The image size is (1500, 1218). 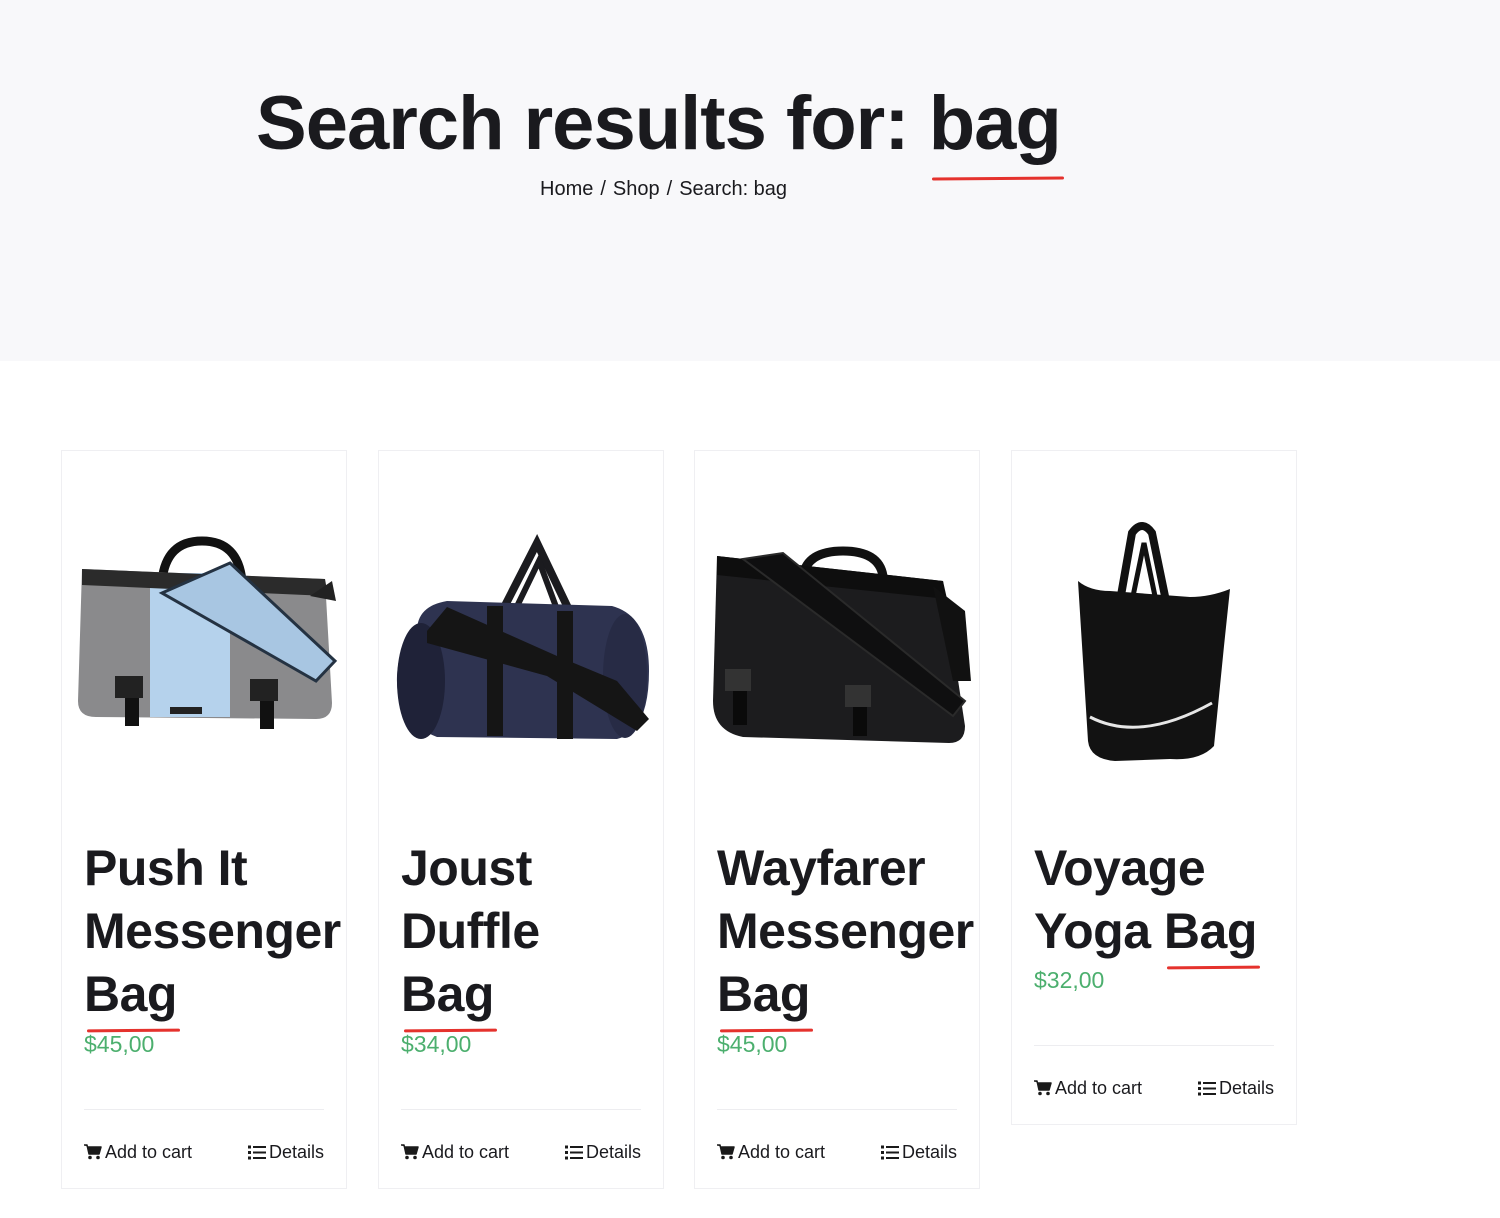 I want to click on breadcrumb: Home / Shop / Search: bag, so click(x=663, y=189).